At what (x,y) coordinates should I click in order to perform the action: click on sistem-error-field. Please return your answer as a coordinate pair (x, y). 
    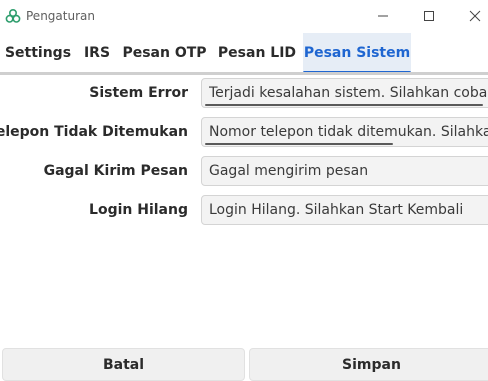
    Looking at the image, I should click on (344, 93).